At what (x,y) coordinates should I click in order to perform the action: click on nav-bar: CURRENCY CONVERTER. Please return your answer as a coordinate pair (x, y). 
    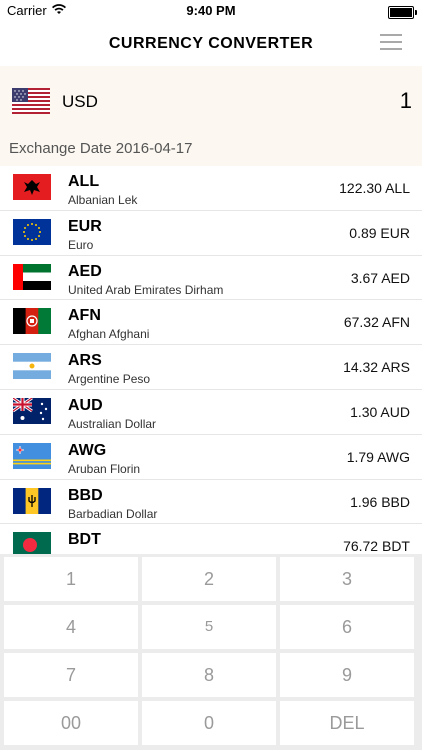
    Looking at the image, I should click on (211, 44).